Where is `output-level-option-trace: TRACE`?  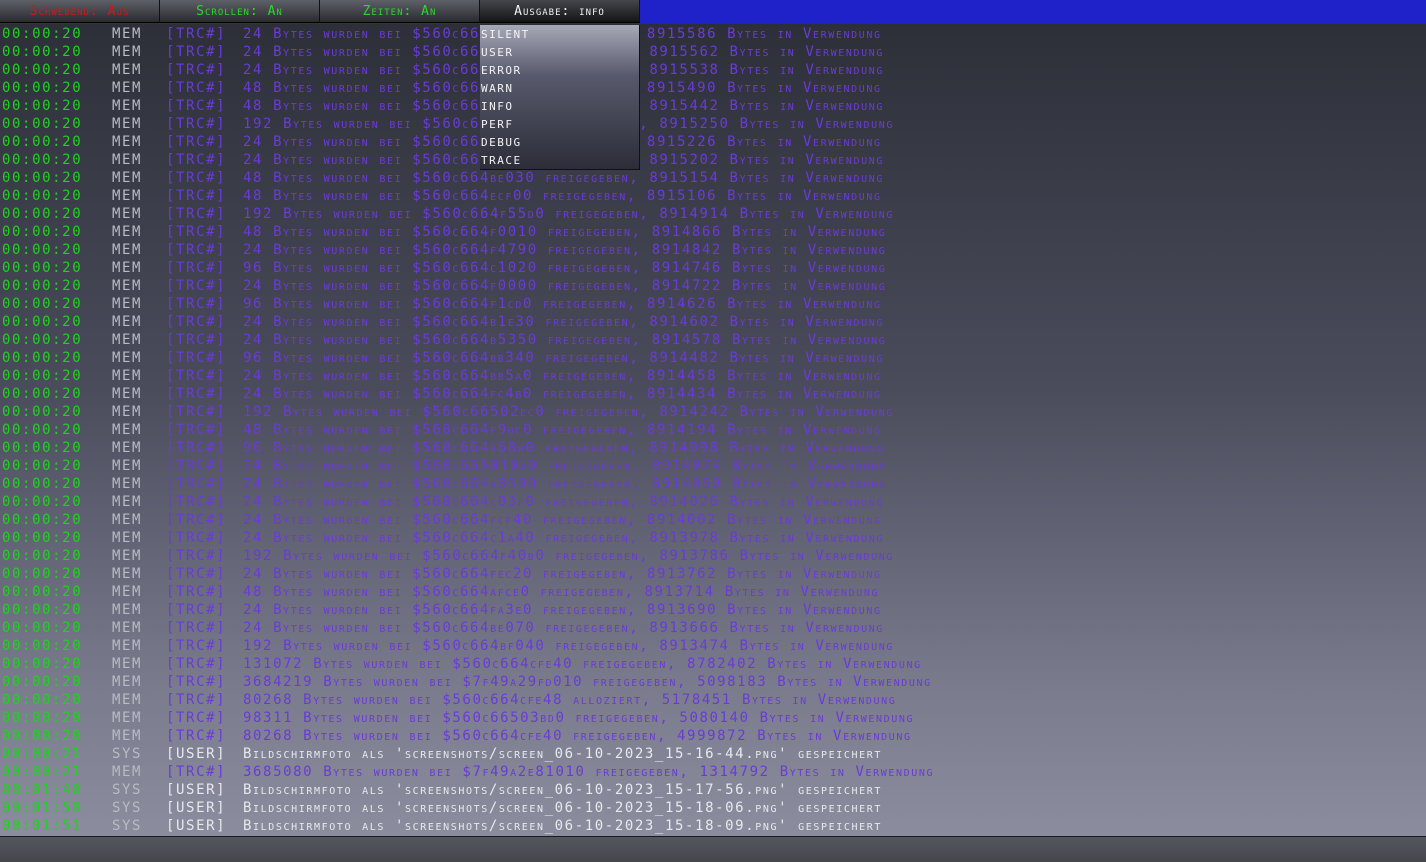
output-level-option-trace: TRACE is located at coordinates (501, 161).